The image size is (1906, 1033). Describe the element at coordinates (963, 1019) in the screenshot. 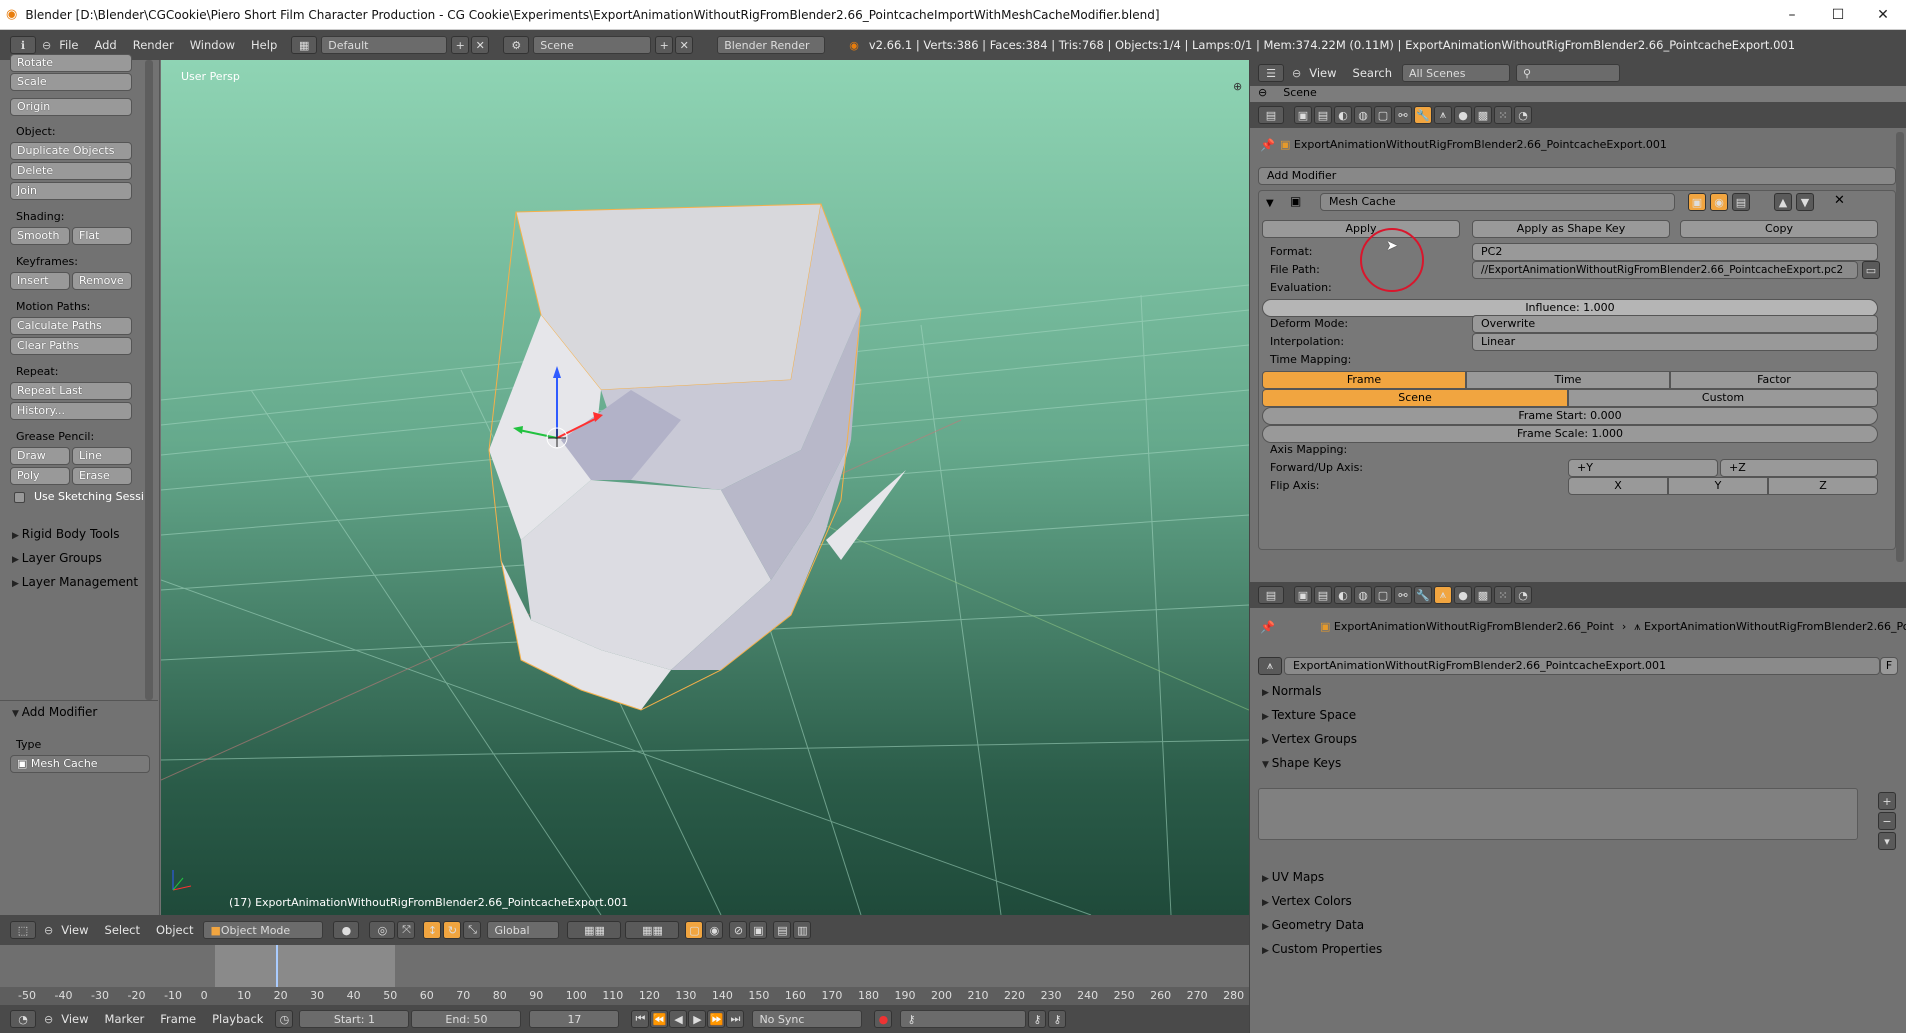

I see `keying-set-field: ⚷` at that location.